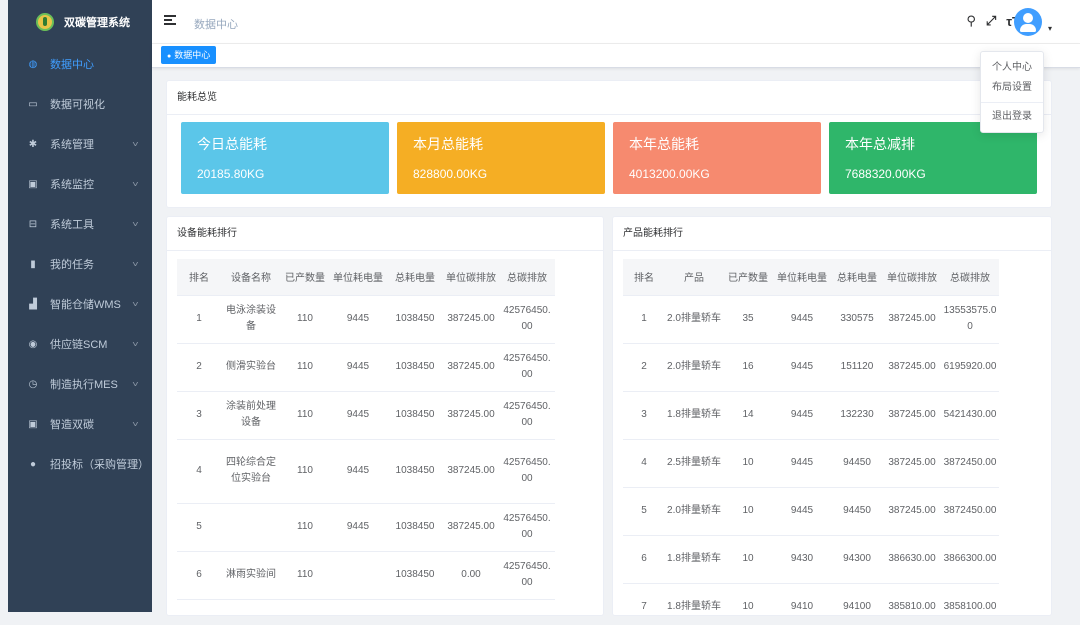  Describe the element at coordinates (748, 277) in the screenshot. I see `column-header: 已产数量` at that location.